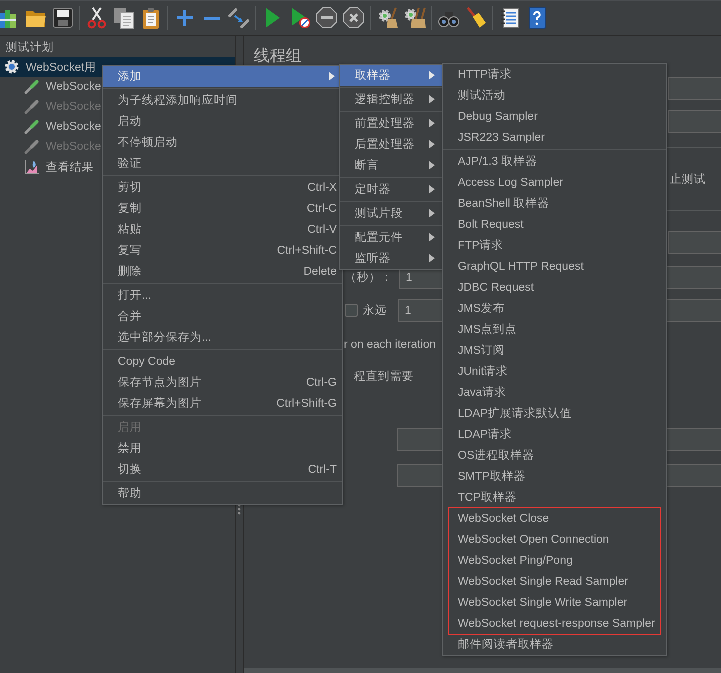 Image resolution: width=721 pixels, height=673 pixels. I want to click on menu-item: JSR223 Sampler, so click(554, 137).